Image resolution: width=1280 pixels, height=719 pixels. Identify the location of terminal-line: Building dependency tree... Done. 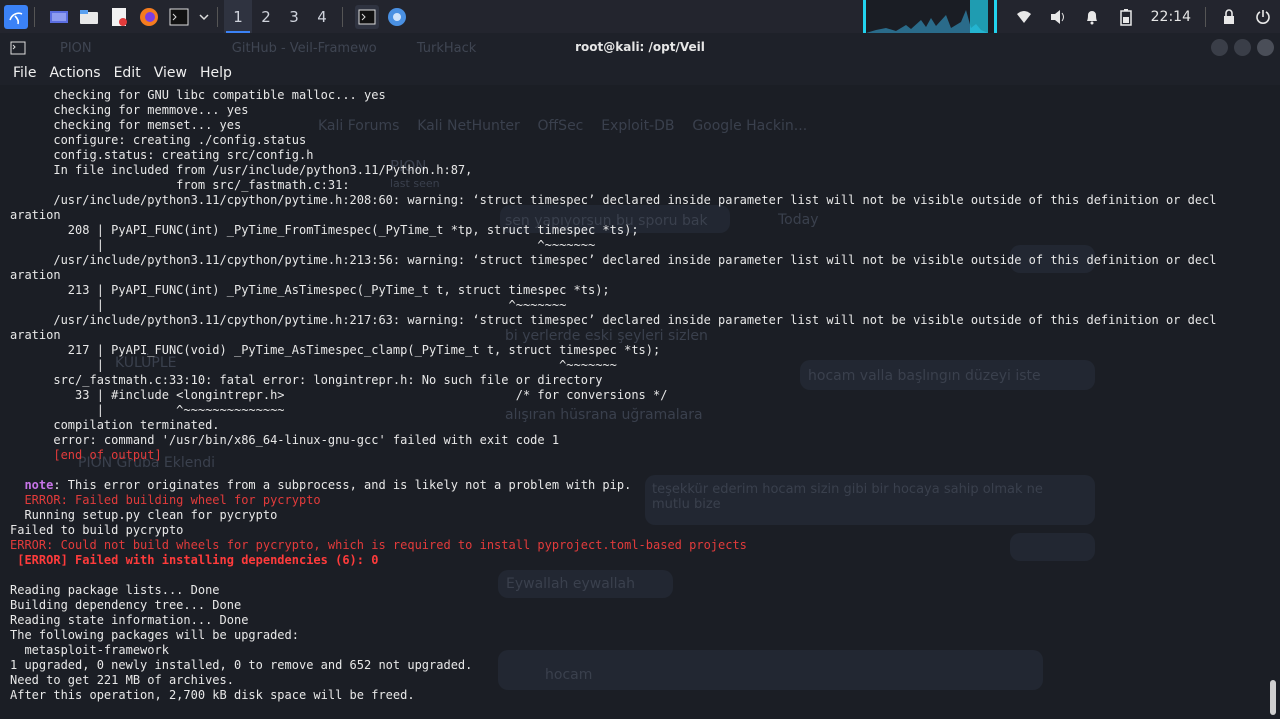
(126, 605).